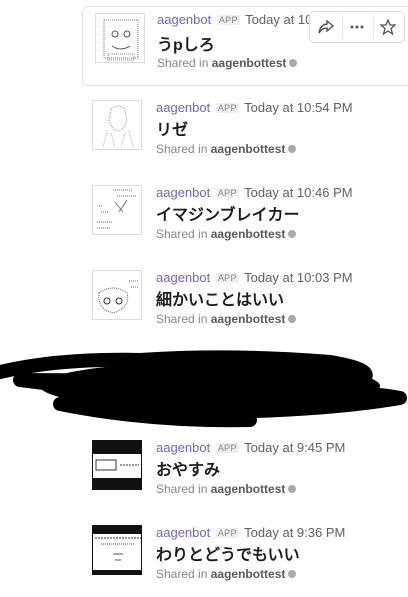  Describe the element at coordinates (186, 43) in the screenshot. I see `file-title: うpしろ` at that location.